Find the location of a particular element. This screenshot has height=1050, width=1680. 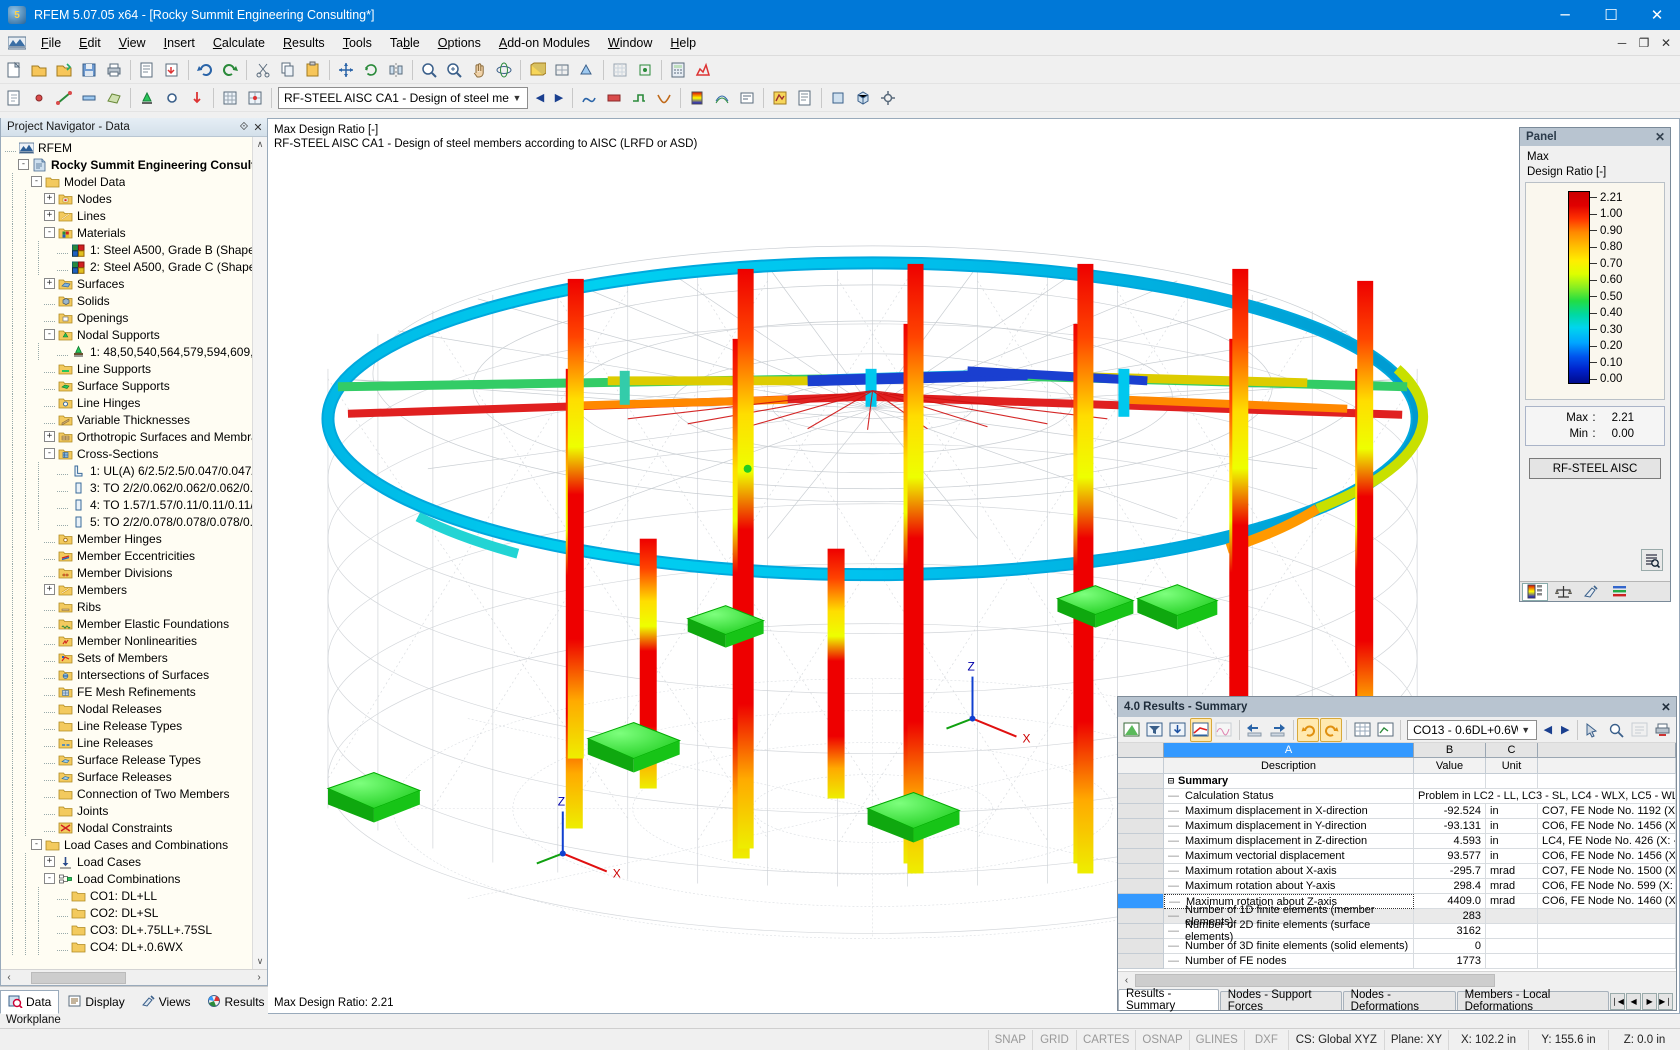

row-description-cell: — Number of FE nodes is located at coordinates (1289, 961).